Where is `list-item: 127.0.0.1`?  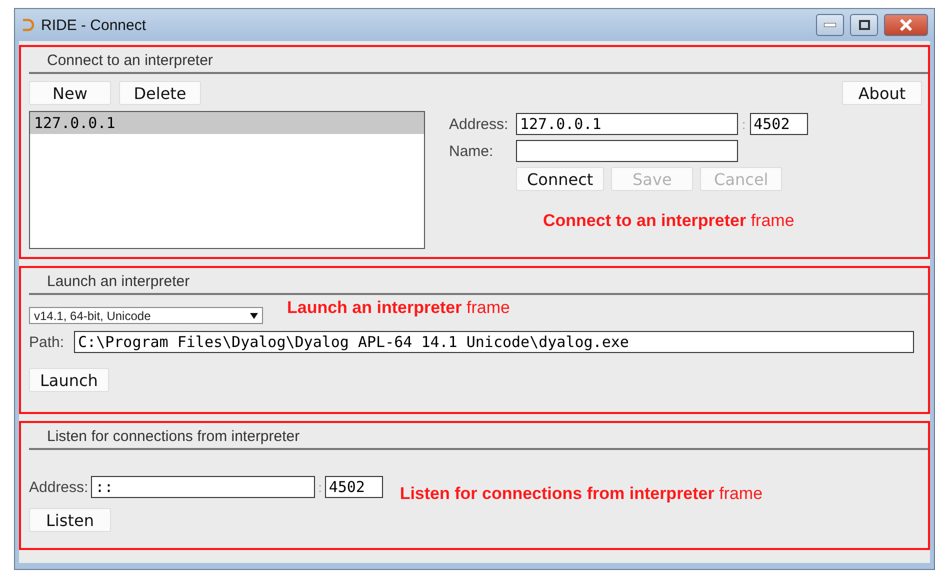 list-item: 127.0.0.1 is located at coordinates (227, 123).